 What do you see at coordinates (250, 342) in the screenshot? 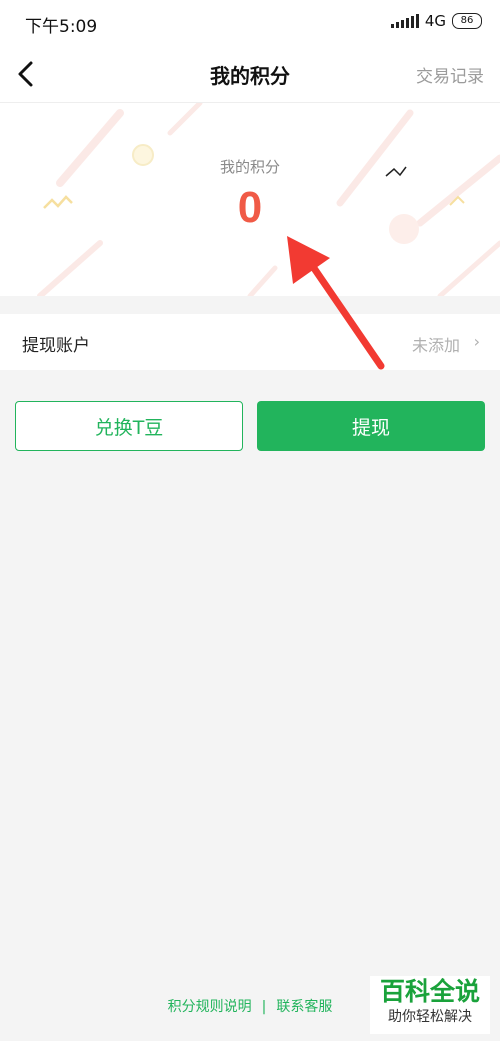
I see `withdraw-account-row: 提现账户 未添加 ›` at bounding box center [250, 342].